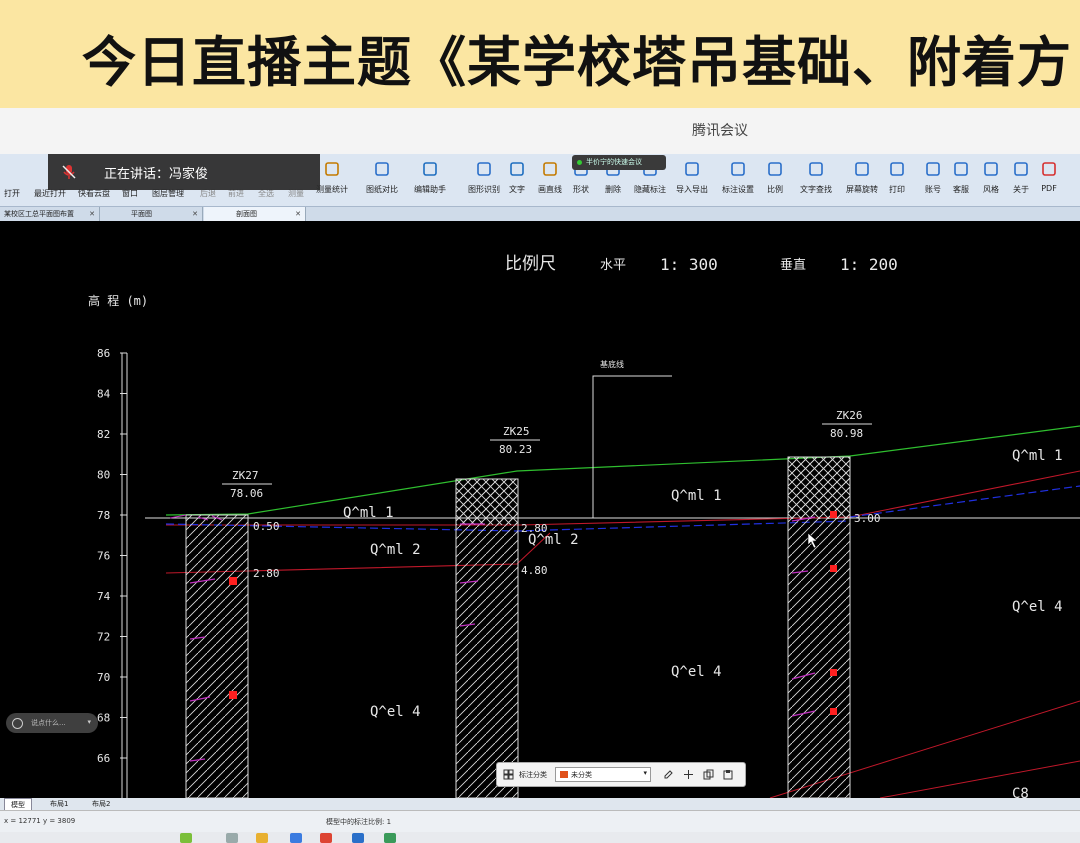  Describe the element at coordinates (692, 180) in the screenshot. I see `toolbar-button: 导入导出` at that location.